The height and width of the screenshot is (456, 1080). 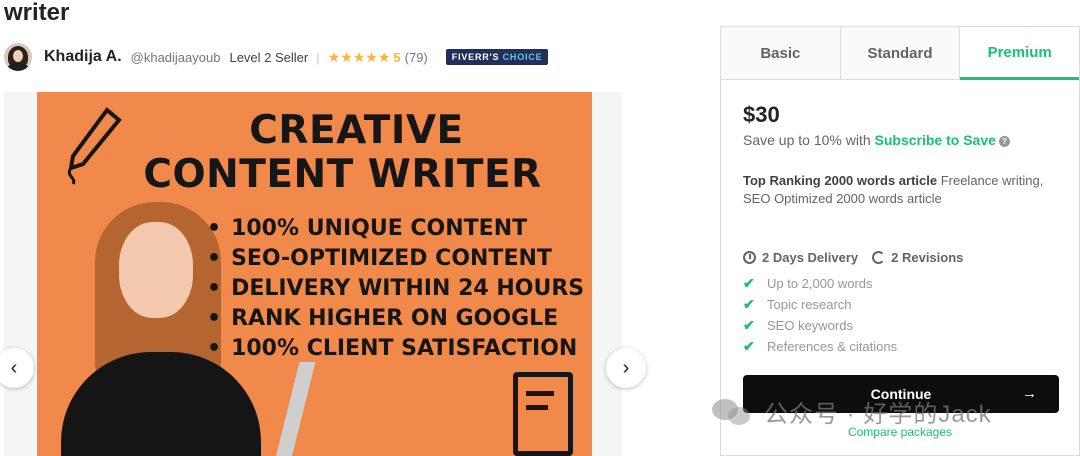 I want to click on laptop-image, so click(x=295, y=409).